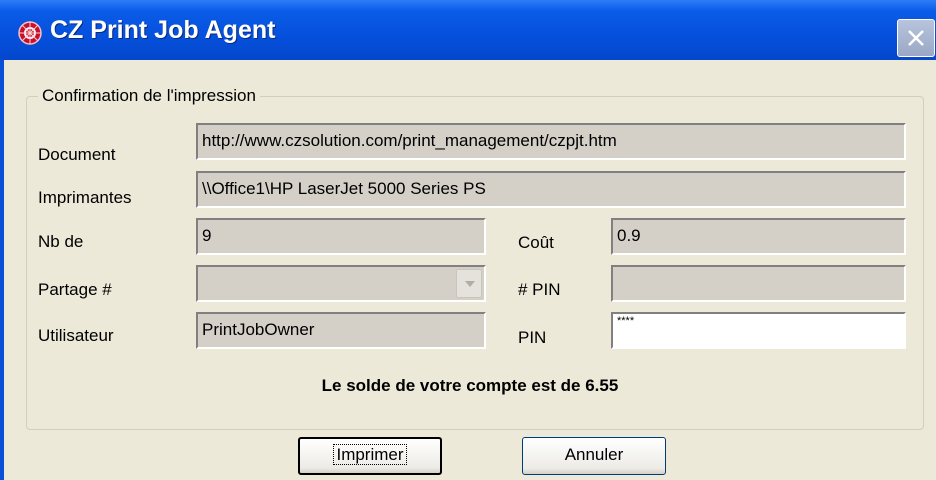  Describe the element at coordinates (341, 236) in the screenshot. I see `copies-field: 9` at that location.